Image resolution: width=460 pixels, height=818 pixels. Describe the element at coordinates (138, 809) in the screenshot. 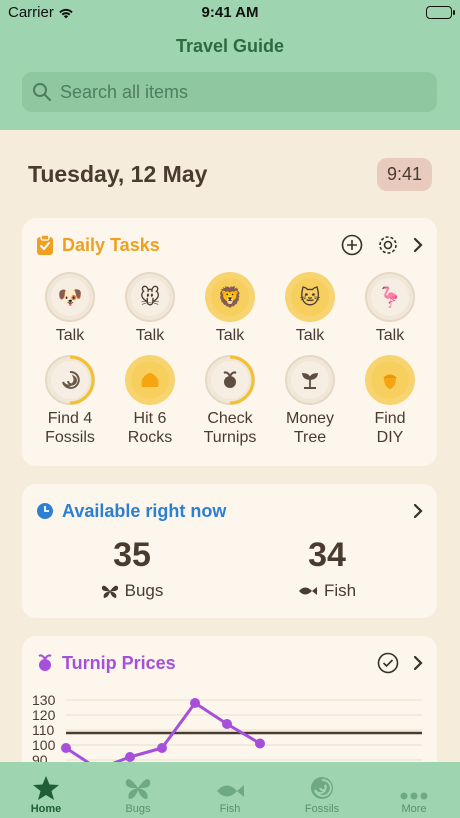

I see `tab-label: Bugs` at that location.